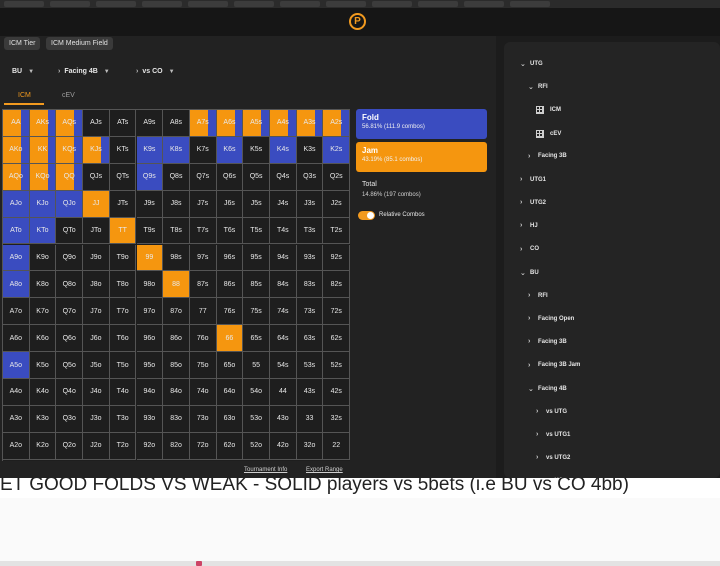 This screenshot has width=720, height=566. What do you see at coordinates (150, 231) in the screenshot?
I see `hand-cell: T9s` at bounding box center [150, 231].